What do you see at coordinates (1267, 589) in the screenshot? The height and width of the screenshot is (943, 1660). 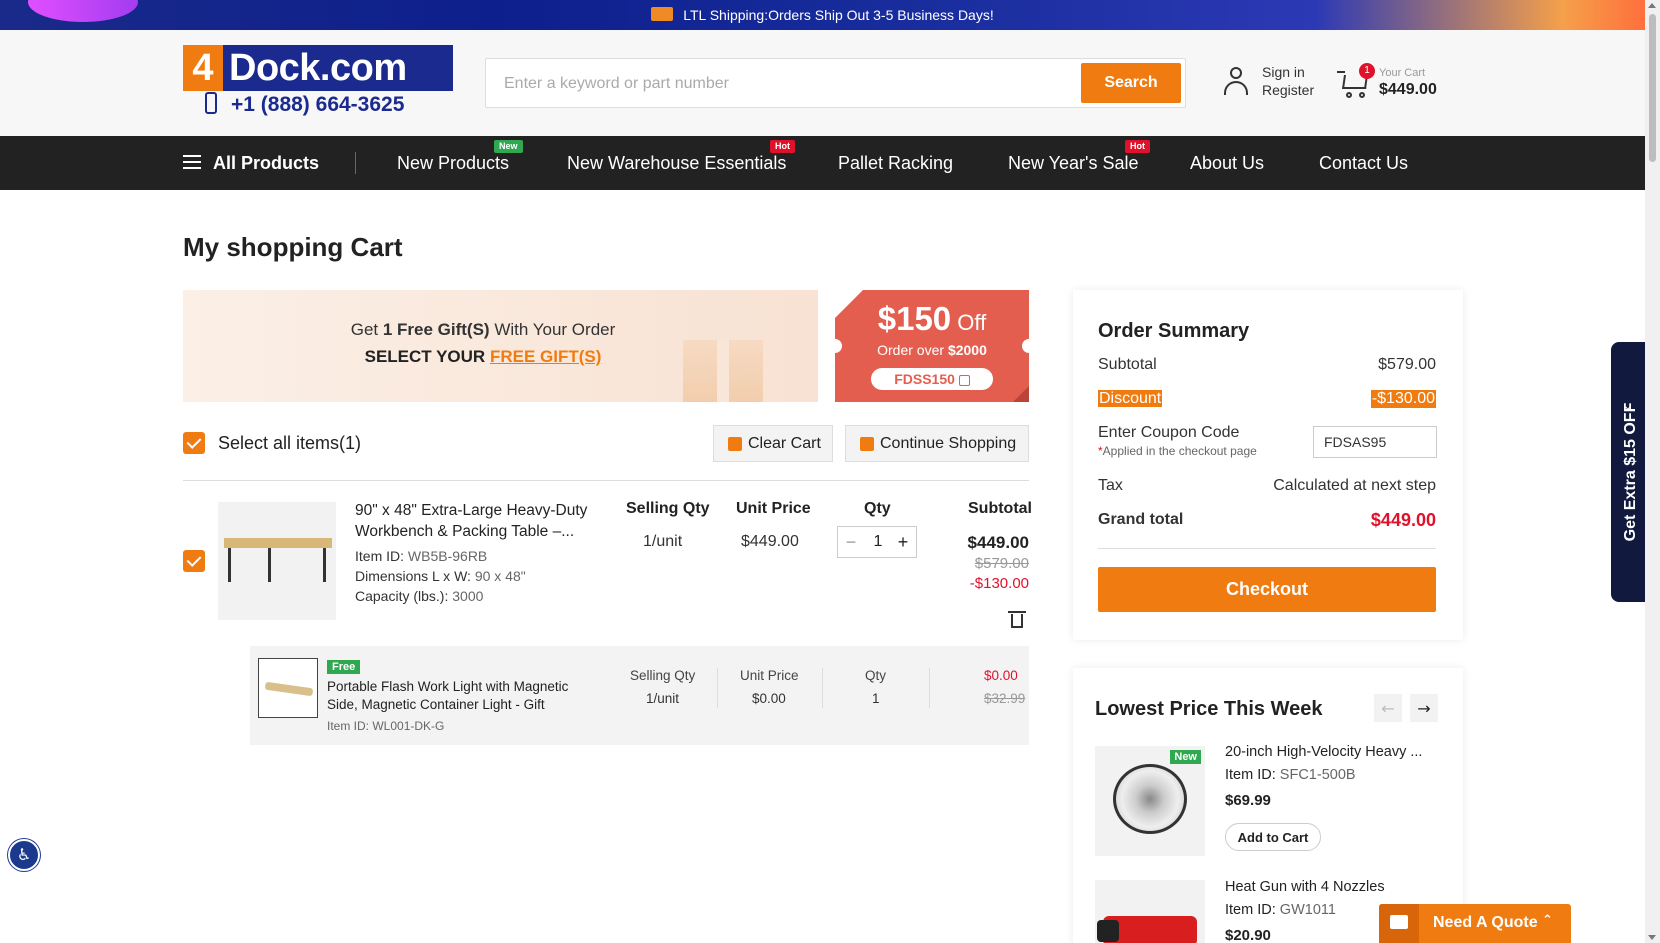 I see `checkout-button: Checkout` at bounding box center [1267, 589].